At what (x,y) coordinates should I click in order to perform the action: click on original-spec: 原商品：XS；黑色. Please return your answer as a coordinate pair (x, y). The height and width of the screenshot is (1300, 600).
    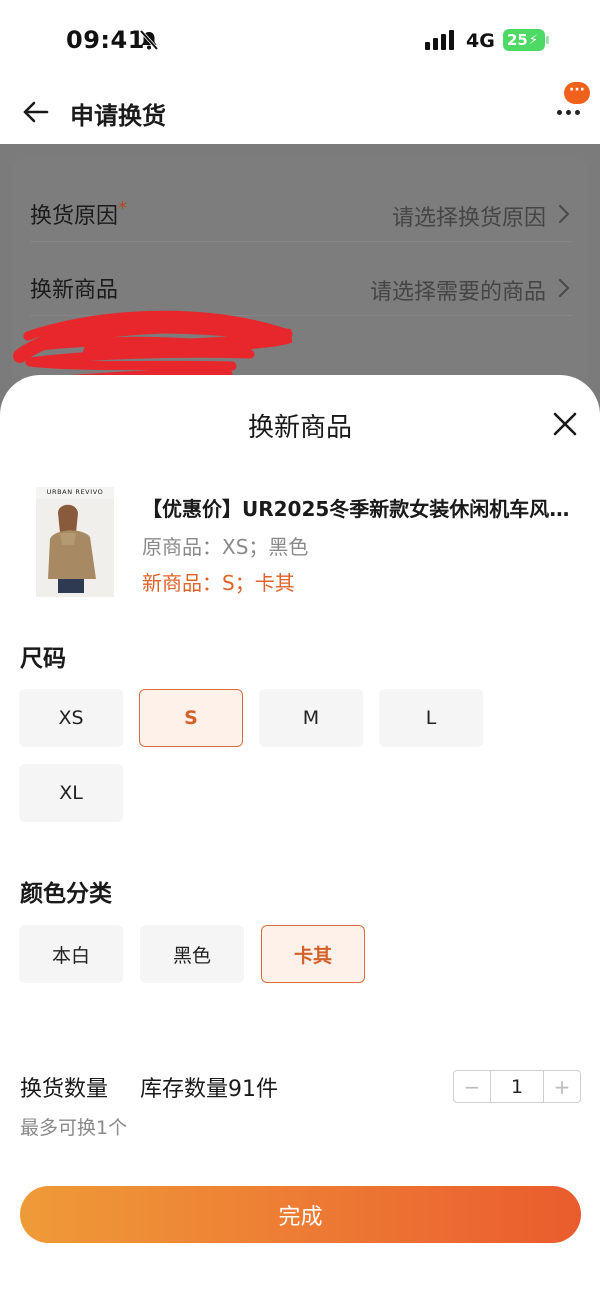
    Looking at the image, I should click on (225, 547).